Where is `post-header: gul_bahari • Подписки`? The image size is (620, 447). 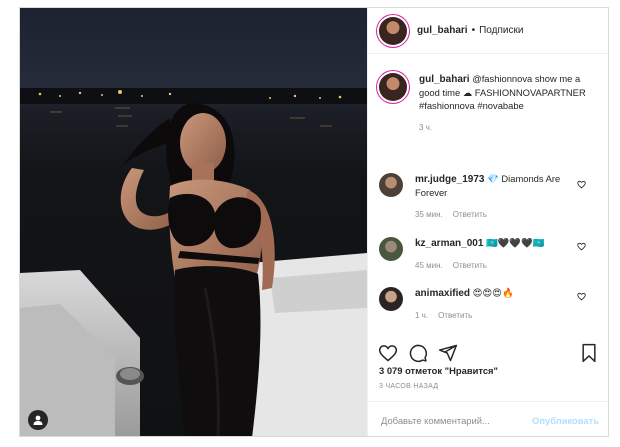 post-header: gul_bahari • Подписки is located at coordinates (488, 31).